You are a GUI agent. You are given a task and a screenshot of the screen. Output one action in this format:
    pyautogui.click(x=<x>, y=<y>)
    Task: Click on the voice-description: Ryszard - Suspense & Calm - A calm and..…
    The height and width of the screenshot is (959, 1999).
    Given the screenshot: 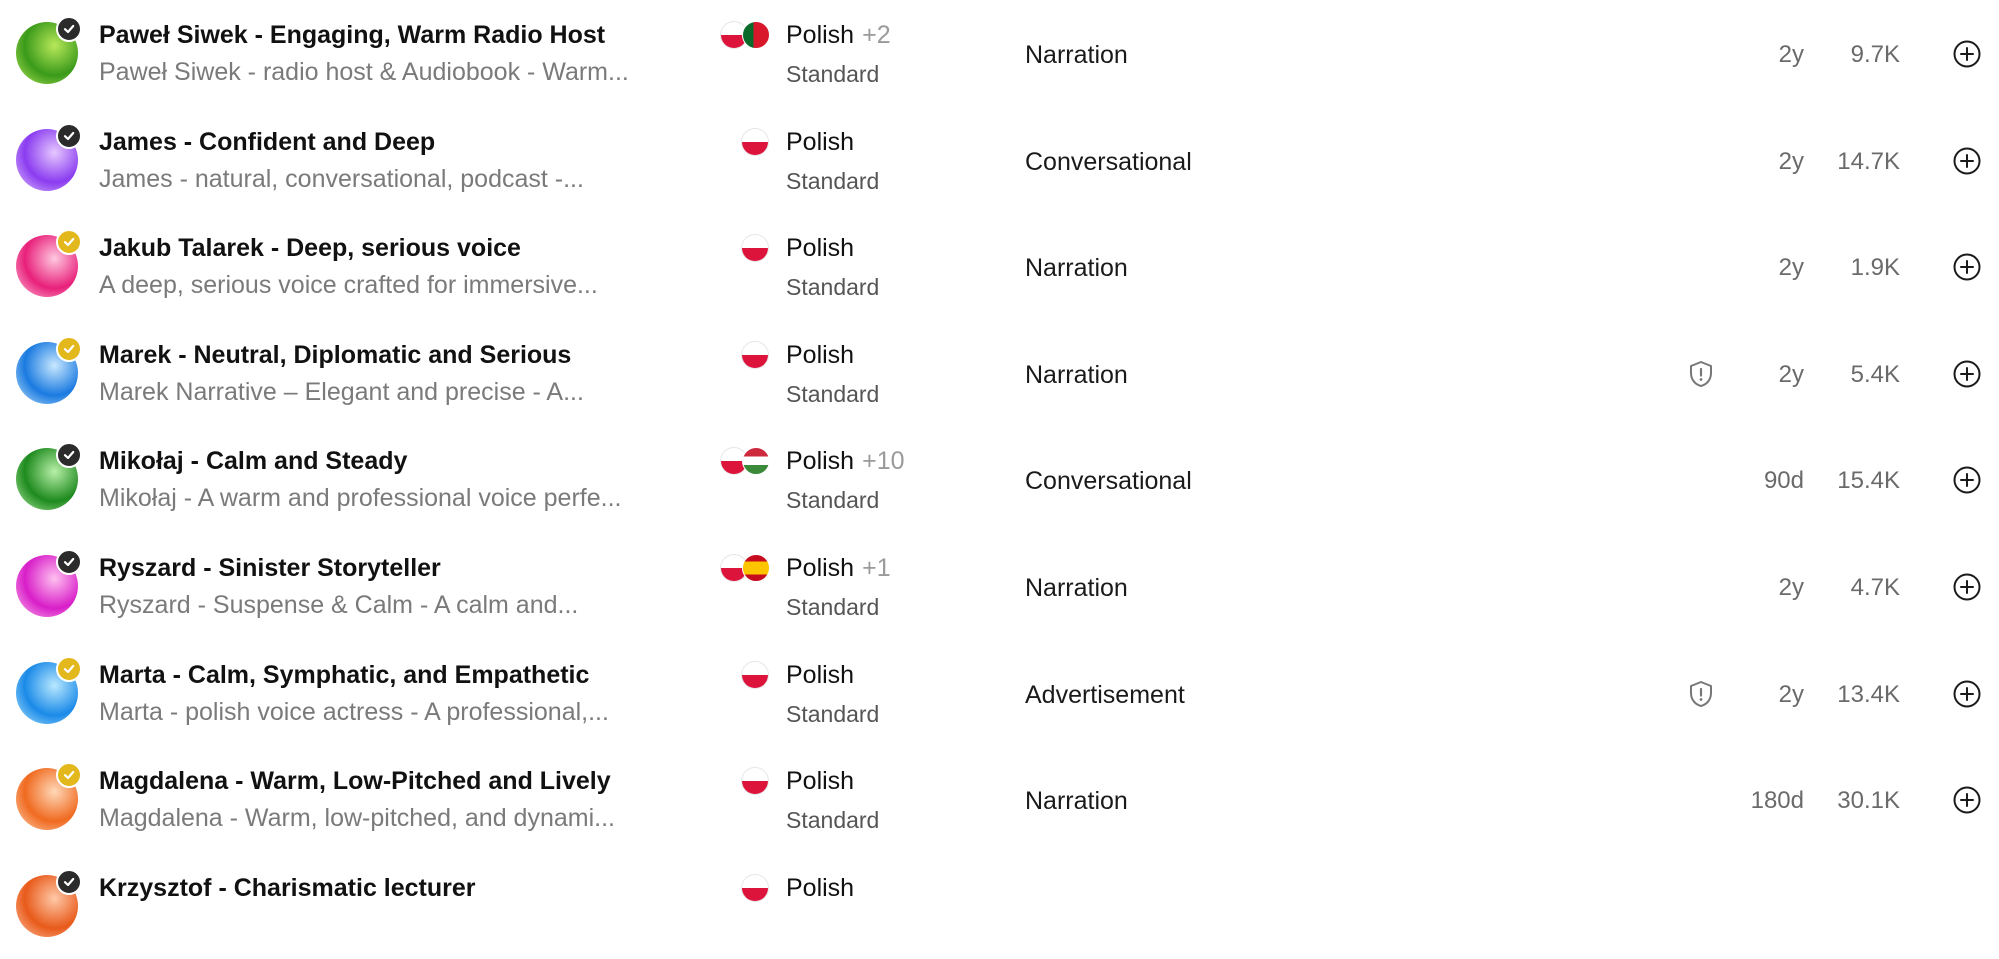 What is the action you would take?
    pyautogui.click(x=339, y=605)
    